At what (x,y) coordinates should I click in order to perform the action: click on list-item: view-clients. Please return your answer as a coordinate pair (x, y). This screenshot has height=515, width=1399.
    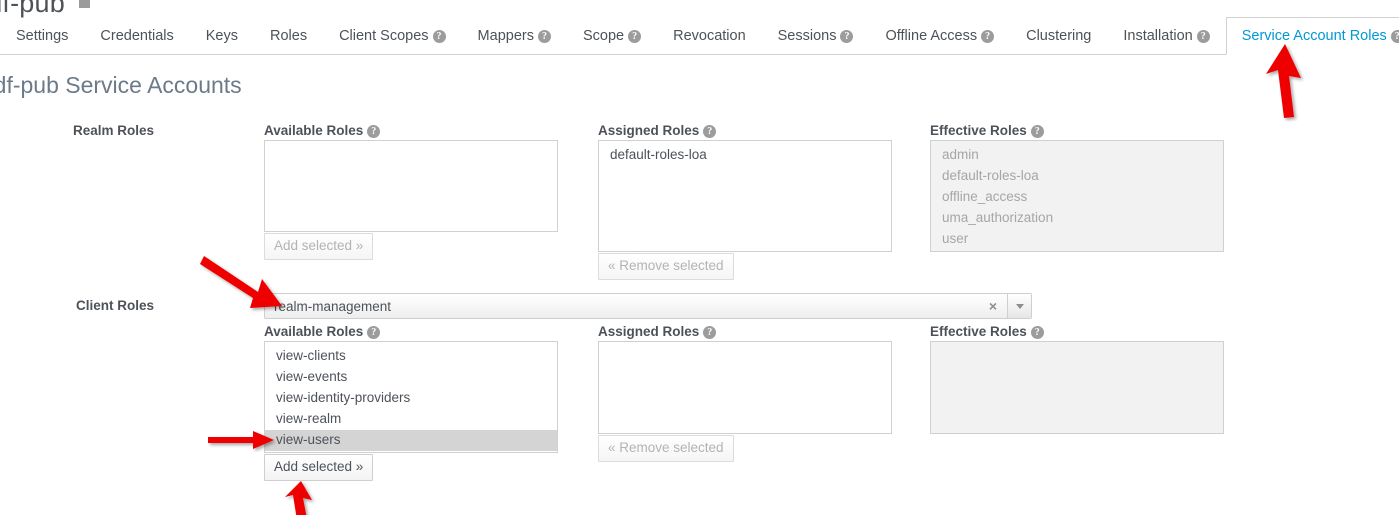
    Looking at the image, I should click on (411, 356).